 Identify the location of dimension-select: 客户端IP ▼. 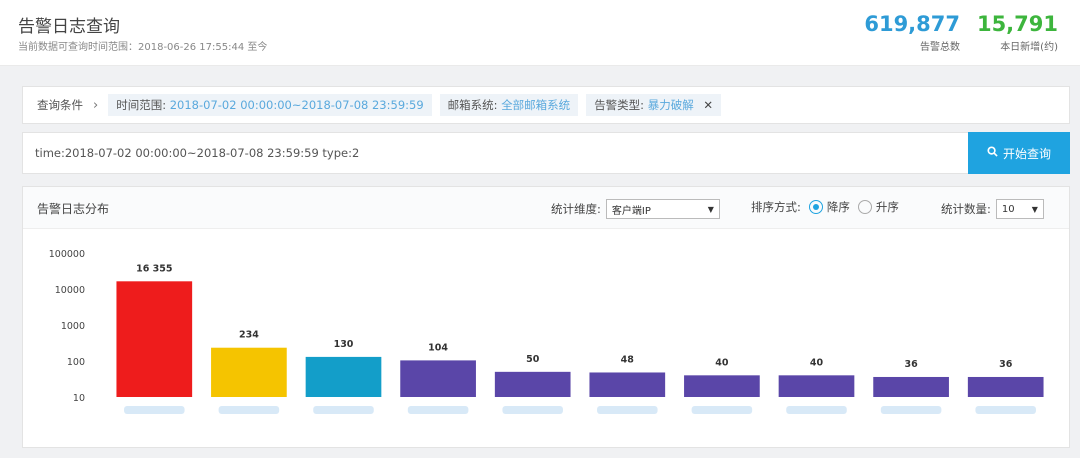
(662, 209).